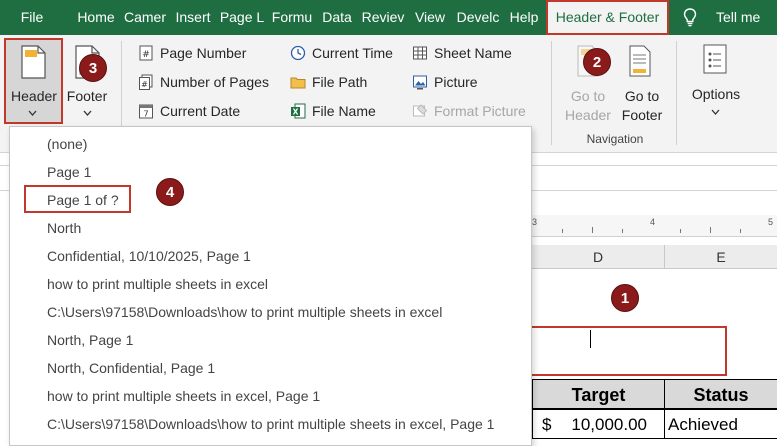 This screenshot has width=777, height=446. I want to click on tab-review: Reviev, so click(383, 17).